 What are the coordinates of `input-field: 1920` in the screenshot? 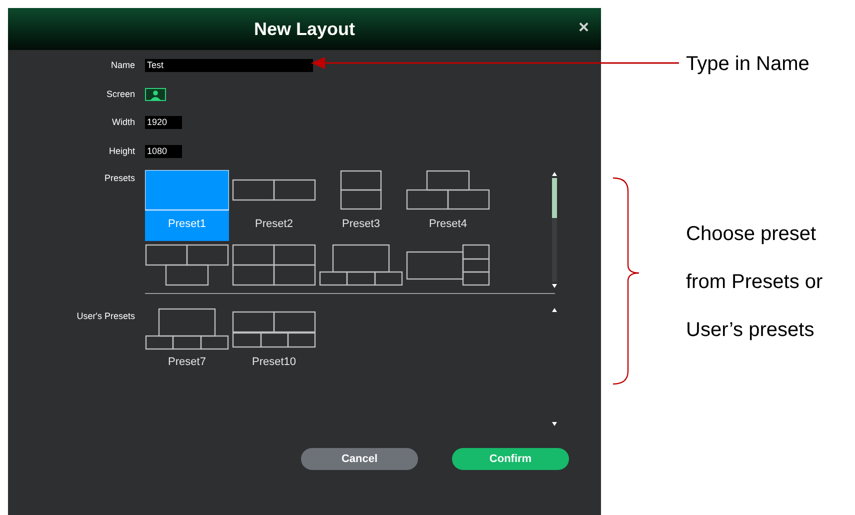 It's located at (163, 123).